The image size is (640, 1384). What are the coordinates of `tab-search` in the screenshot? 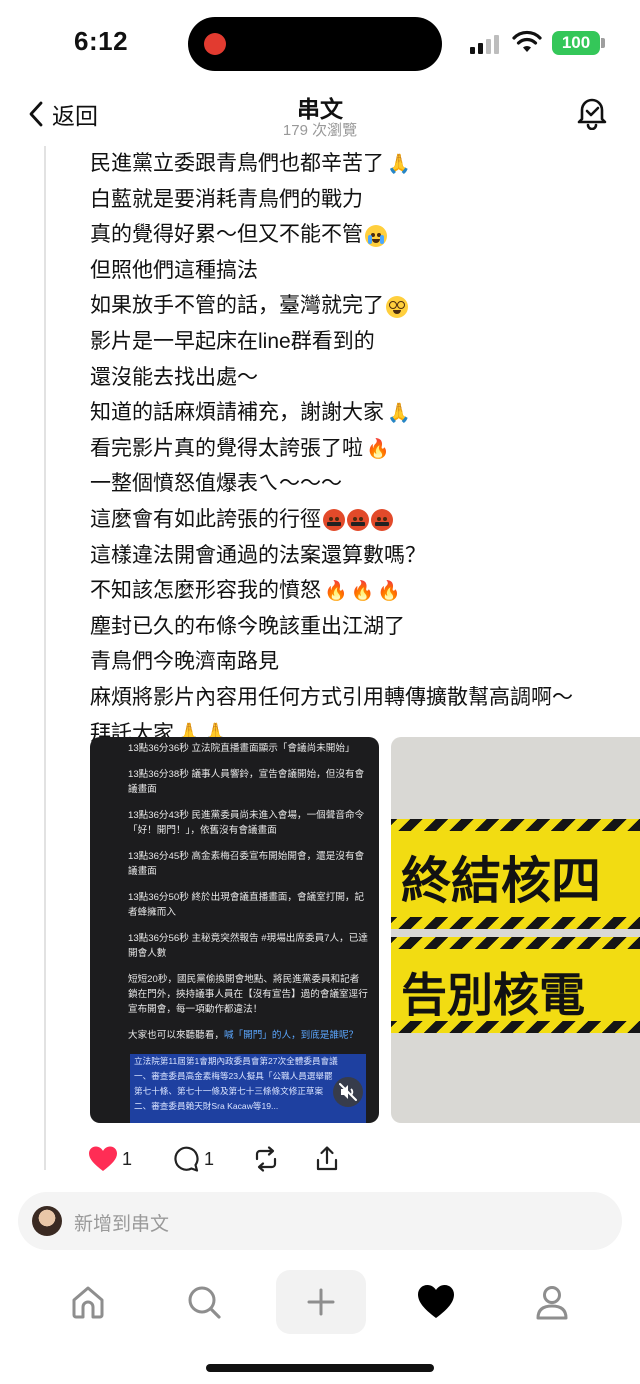 It's located at (204, 1302).